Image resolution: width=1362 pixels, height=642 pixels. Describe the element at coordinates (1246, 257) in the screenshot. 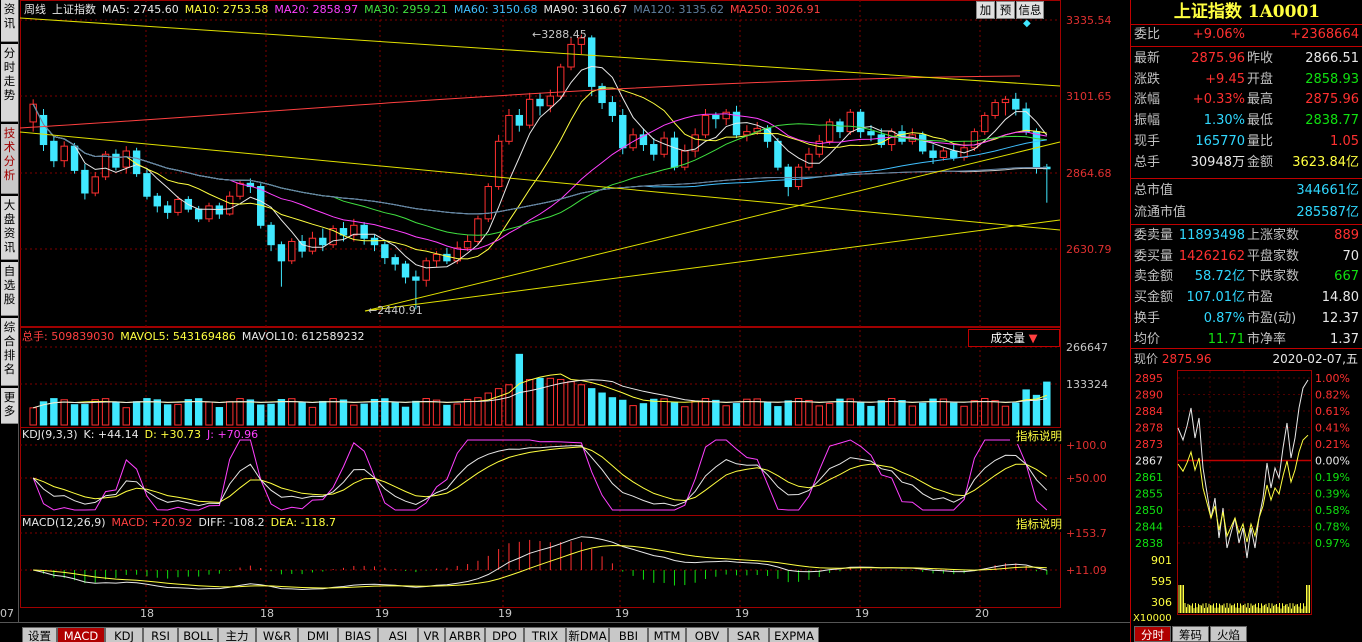

I see `quote-row: 委买量 14262162 平盘家数 70` at that location.